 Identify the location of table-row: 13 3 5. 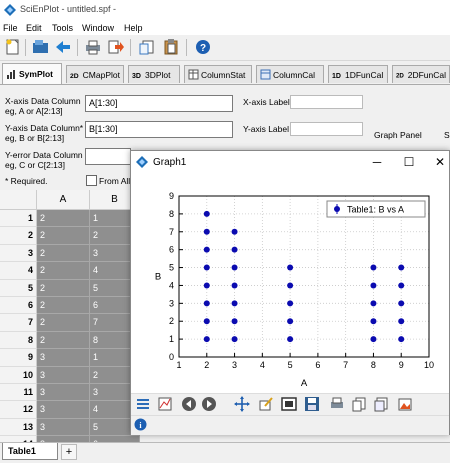
(70, 427).